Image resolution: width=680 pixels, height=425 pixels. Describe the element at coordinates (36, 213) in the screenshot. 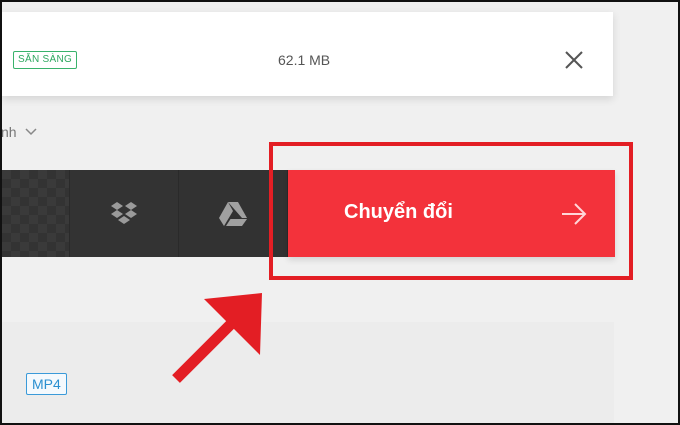

I see `local-file-button` at that location.